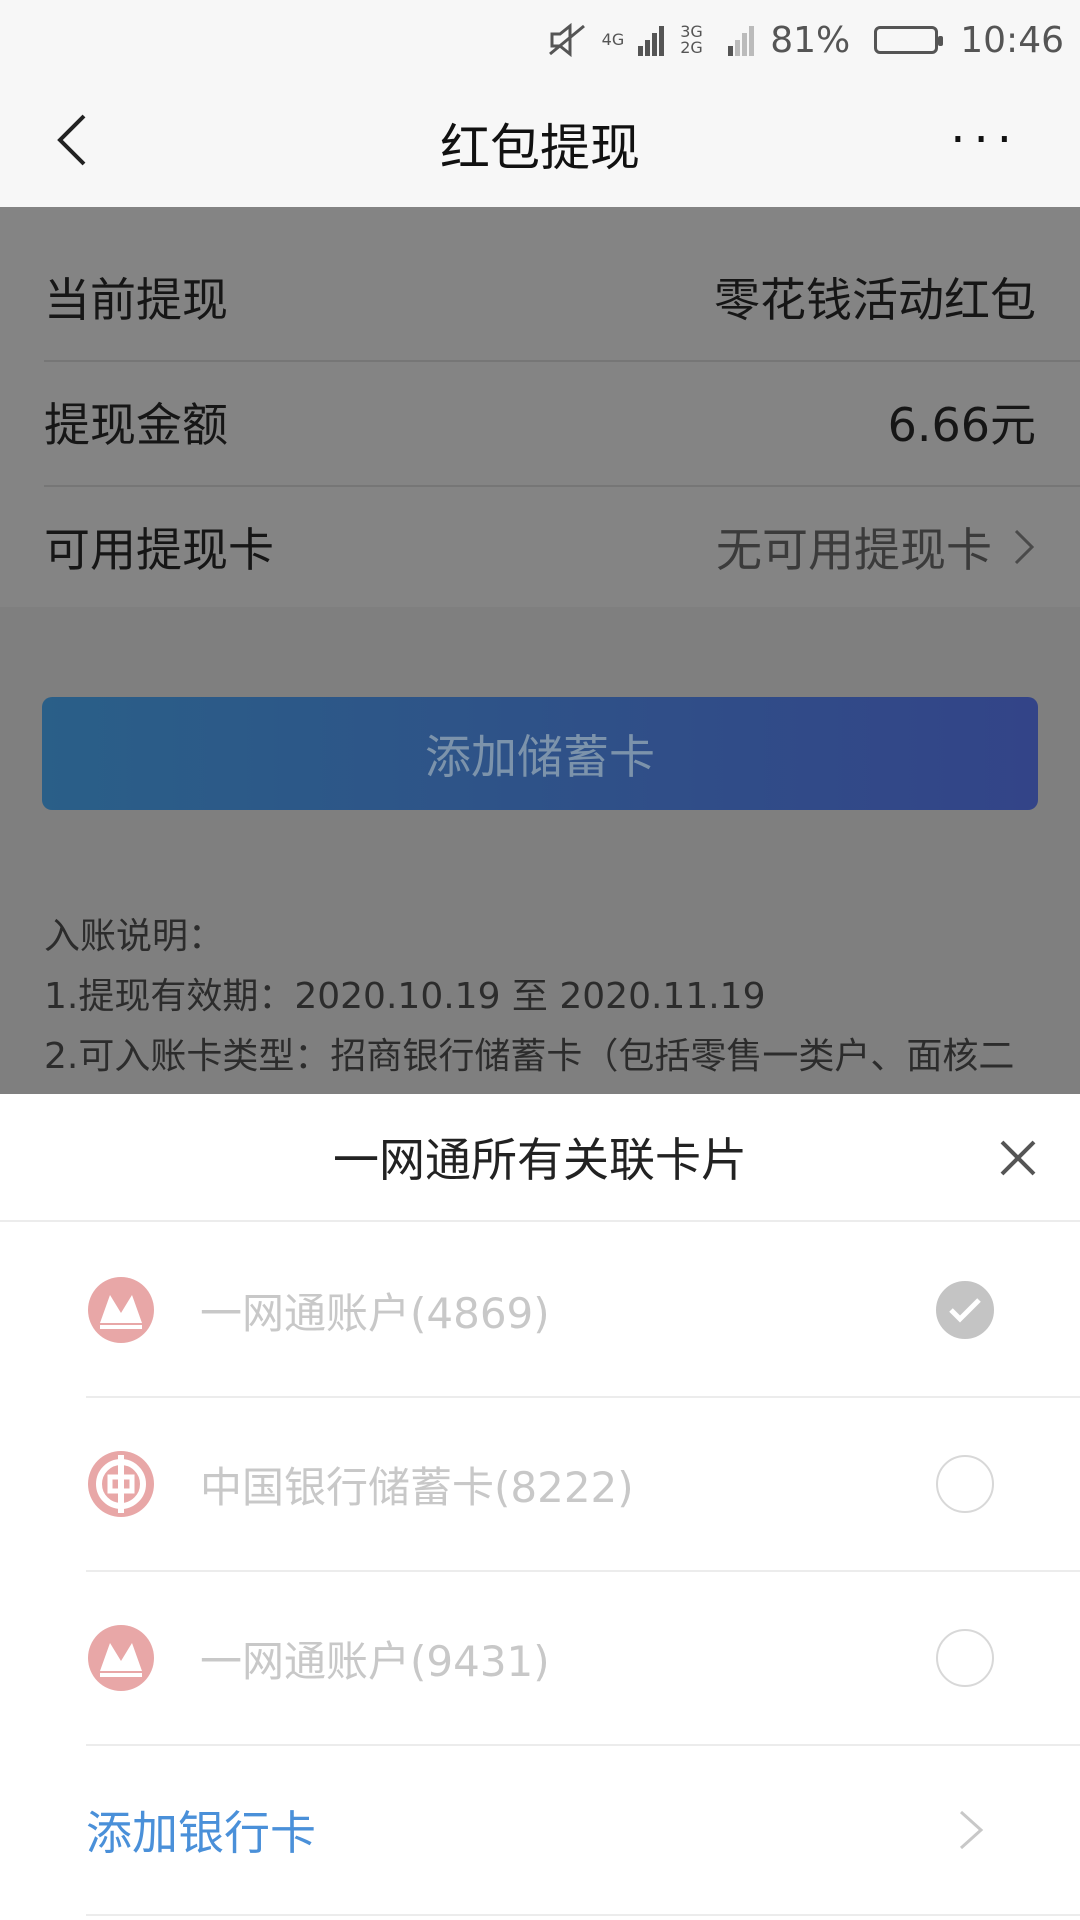  I want to click on row-value: 零花钱活动红包, so click(875, 300).